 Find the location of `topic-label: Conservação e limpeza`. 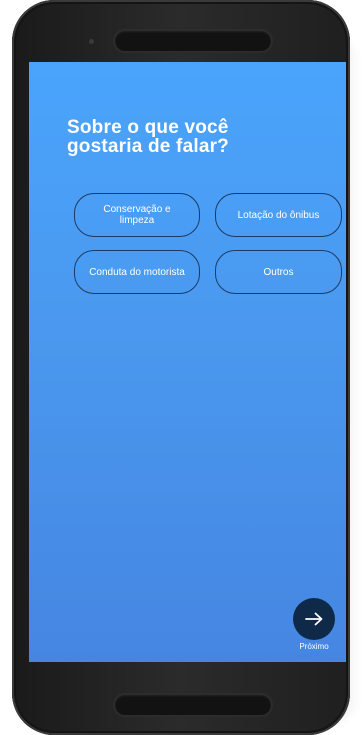

topic-label: Conservação e limpeza is located at coordinates (136, 215).